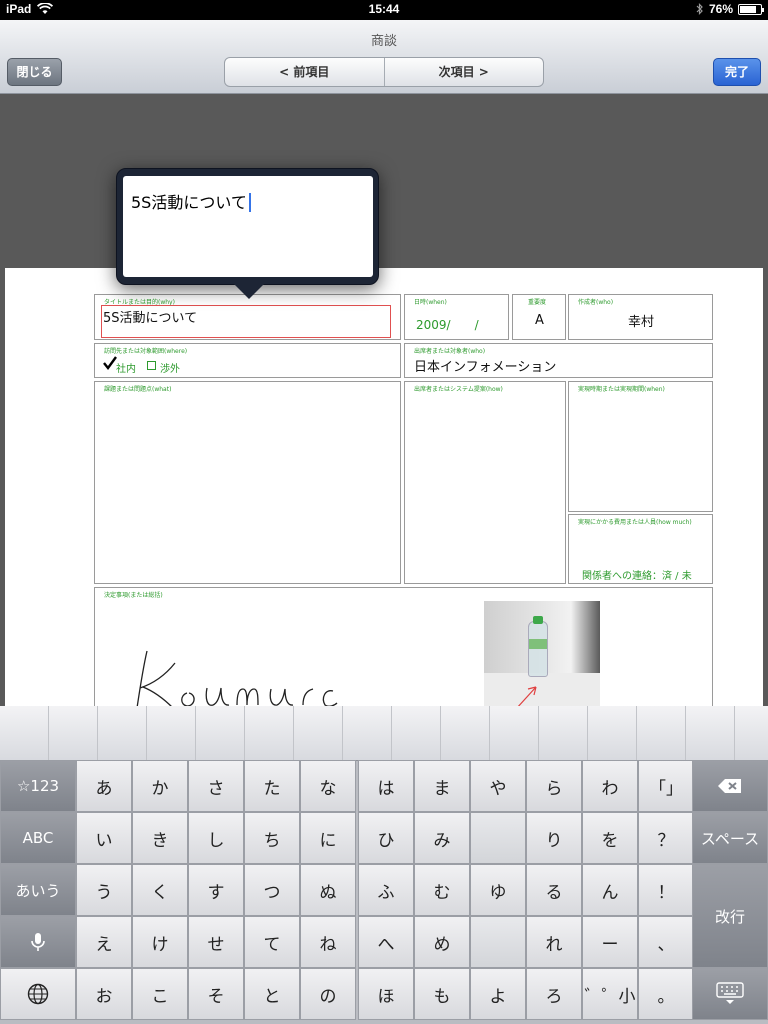 The width and height of the screenshot is (768, 1024). What do you see at coordinates (666, 838) in the screenshot?
I see `key-10-1: ？` at bounding box center [666, 838].